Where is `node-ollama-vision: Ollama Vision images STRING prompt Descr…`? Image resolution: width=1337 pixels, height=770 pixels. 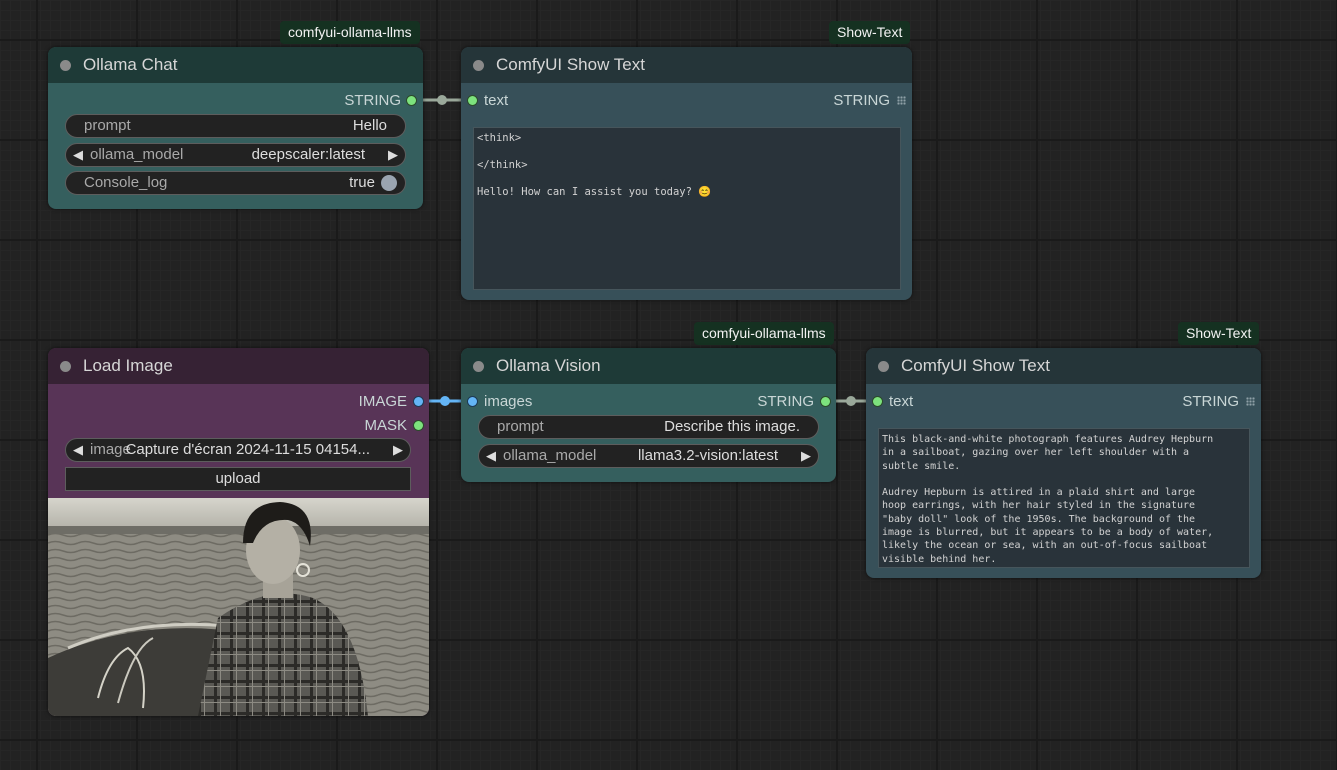
node-ollama-vision: Ollama Vision images STRING prompt Descr… is located at coordinates (648, 415).